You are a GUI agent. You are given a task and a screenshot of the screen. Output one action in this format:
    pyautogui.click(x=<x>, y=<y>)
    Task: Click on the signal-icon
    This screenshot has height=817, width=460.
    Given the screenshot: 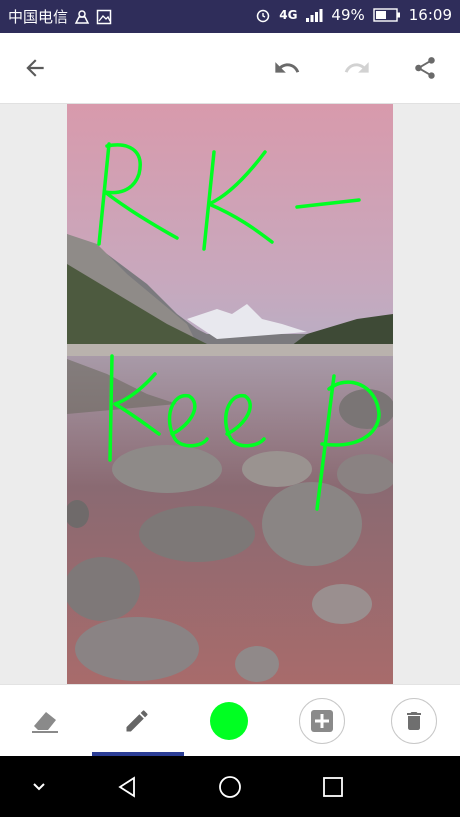 What is the action you would take?
    pyautogui.click(x=314, y=15)
    